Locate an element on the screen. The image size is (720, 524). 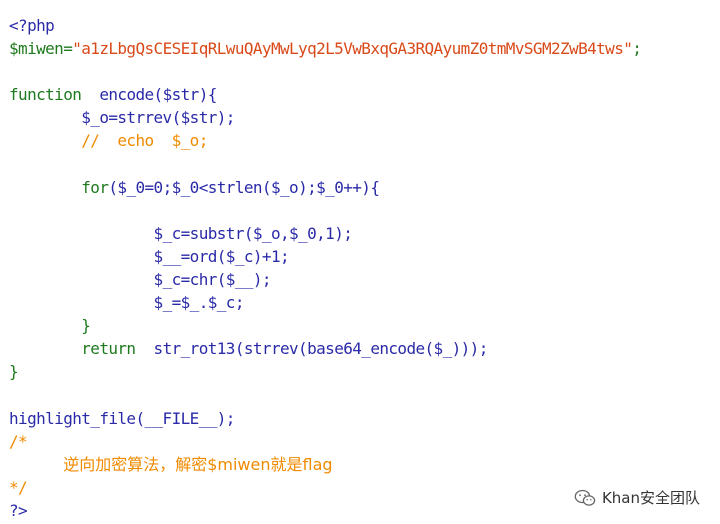
code-token: encode($str){ is located at coordinates (158, 95).